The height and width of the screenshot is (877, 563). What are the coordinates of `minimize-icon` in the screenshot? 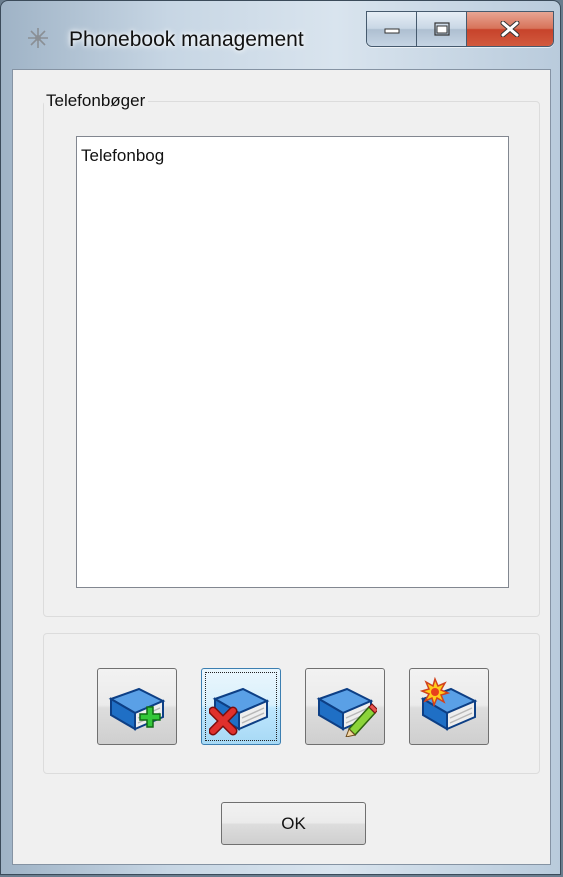 It's located at (391, 31).